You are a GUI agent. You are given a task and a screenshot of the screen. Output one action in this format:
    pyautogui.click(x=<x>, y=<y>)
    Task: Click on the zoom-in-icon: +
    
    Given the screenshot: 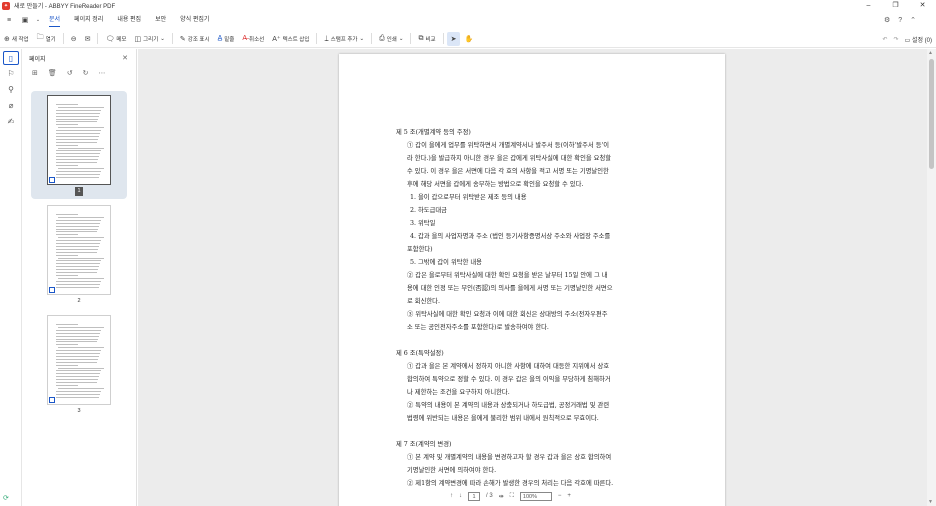 What is the action you would take?
    pyautogui.click(x=569, y=496)
    